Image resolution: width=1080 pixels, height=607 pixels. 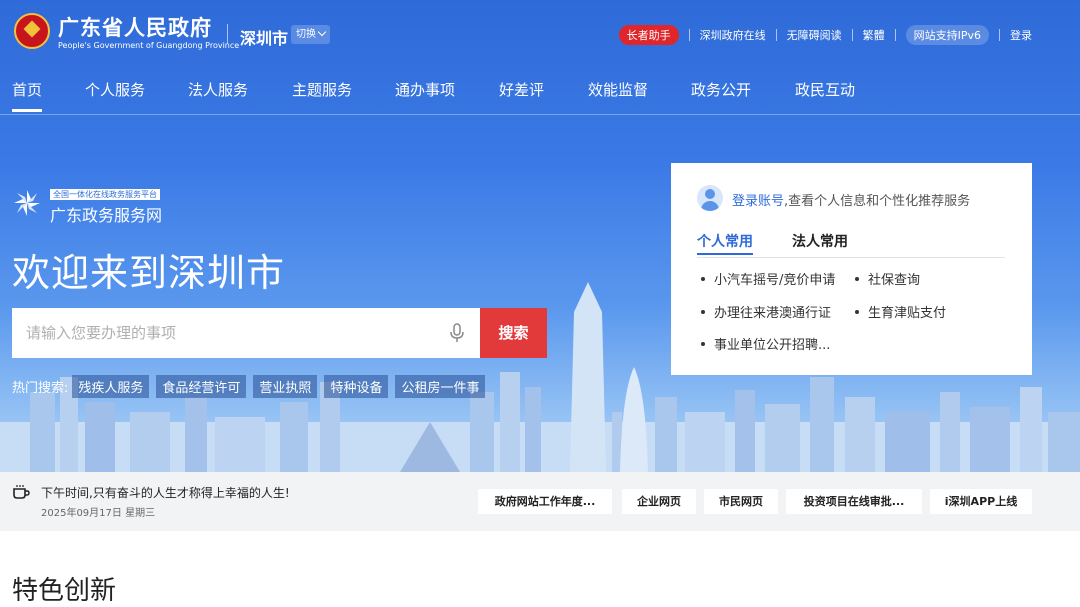 What do you see at coordinates (618, 89) in the screenshot?
I see `nav-item-supervision: 效能监督` at bounding box center [618, 89].